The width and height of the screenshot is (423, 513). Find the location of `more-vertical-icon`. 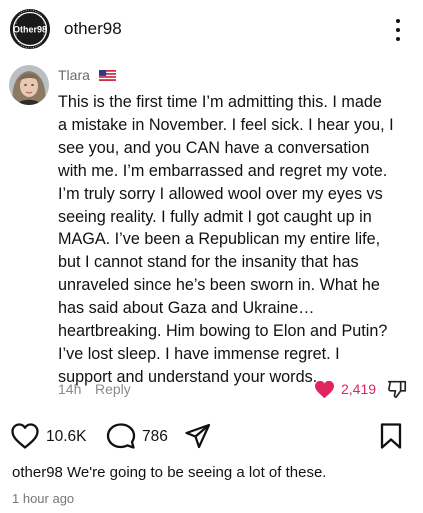

more-vertical-icon is located at coordinates (398, 30).